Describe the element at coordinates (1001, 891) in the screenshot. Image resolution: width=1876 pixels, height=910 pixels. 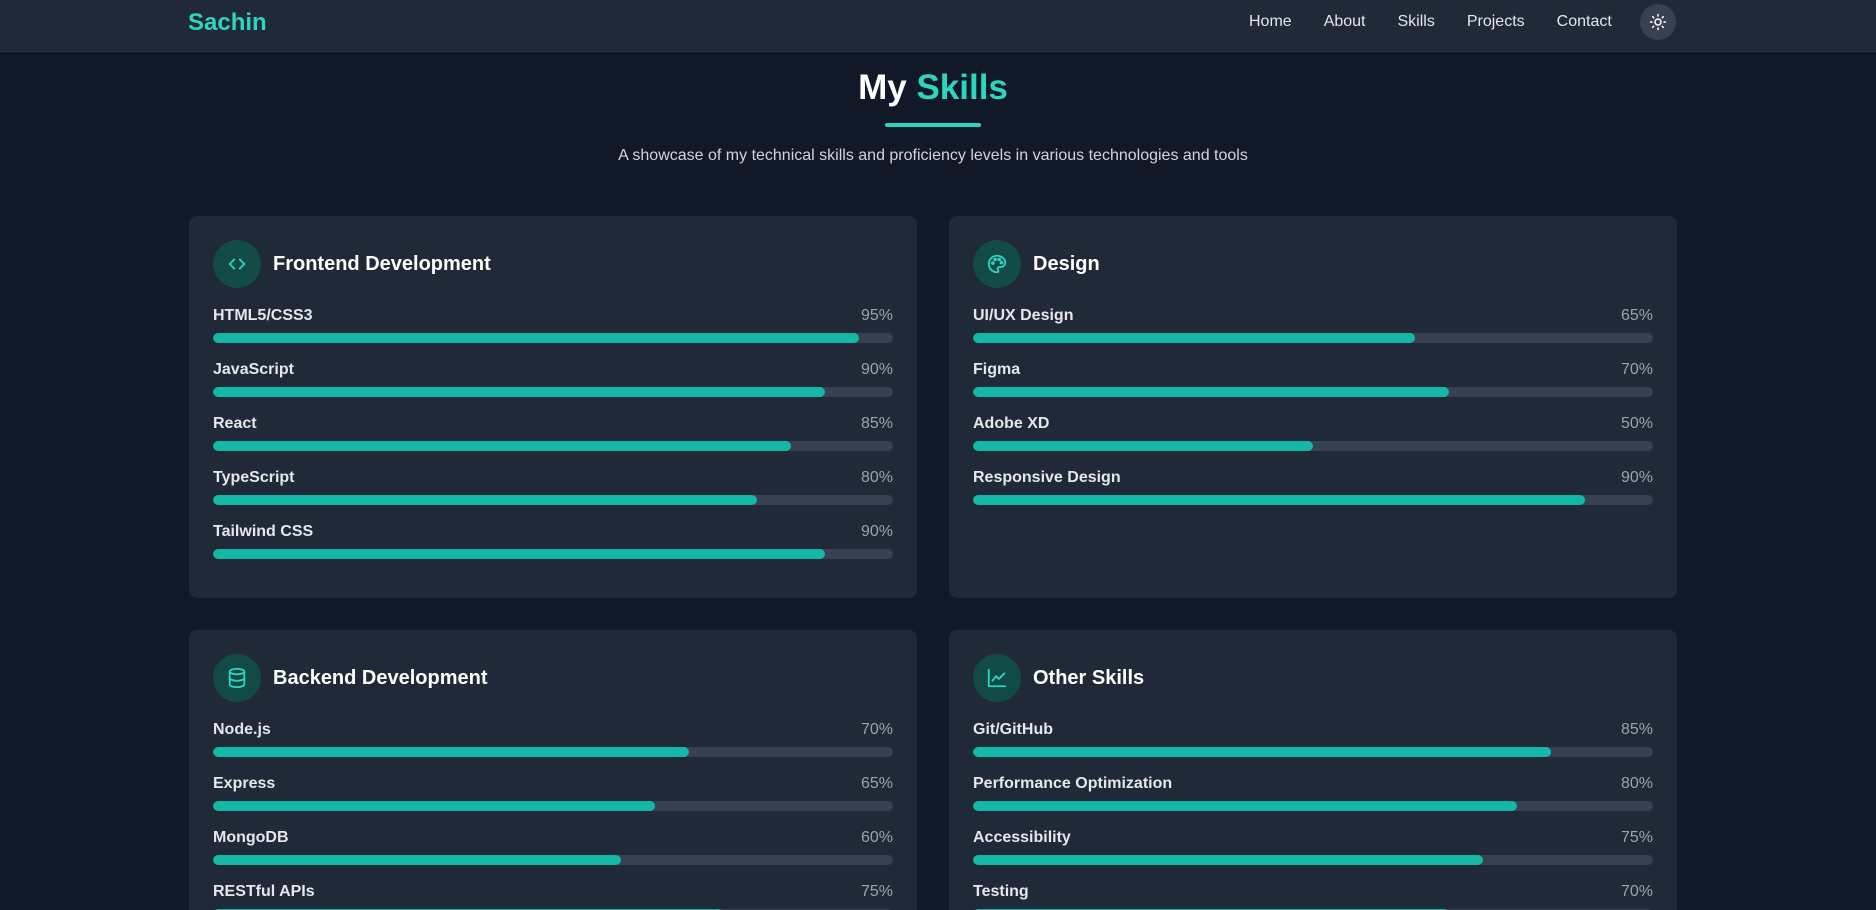
I see `skill-name: Testing` at that location.